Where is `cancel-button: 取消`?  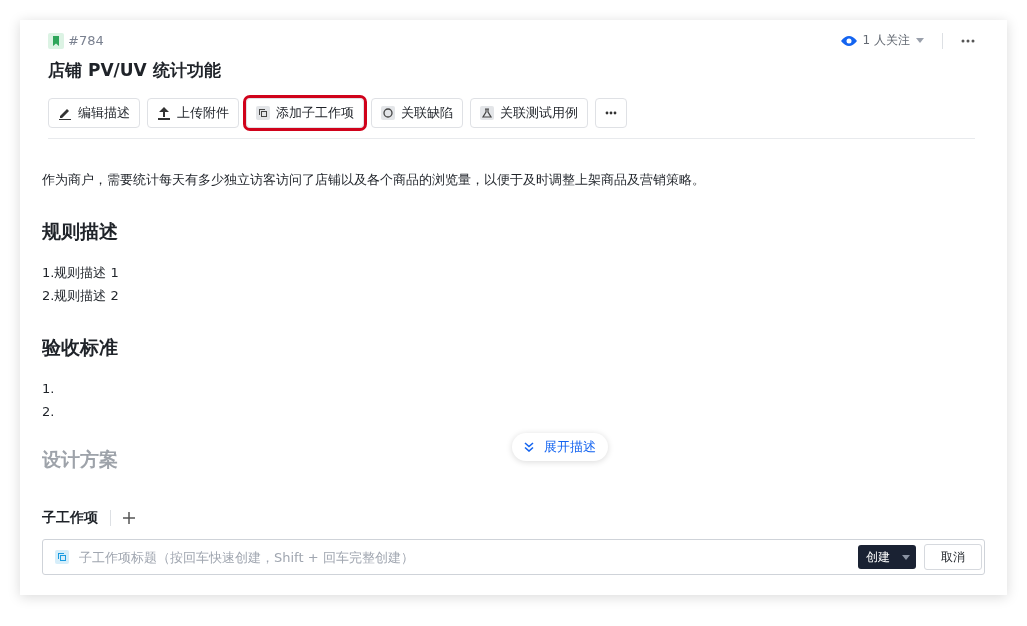 cancel-button: 取消 is located at coordinates (953, 557).